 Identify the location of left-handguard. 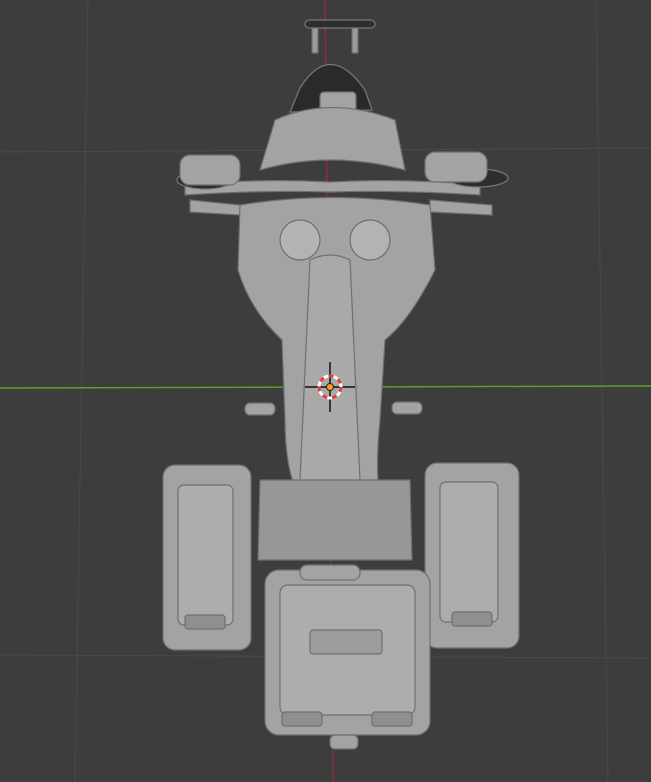
(210, 170).